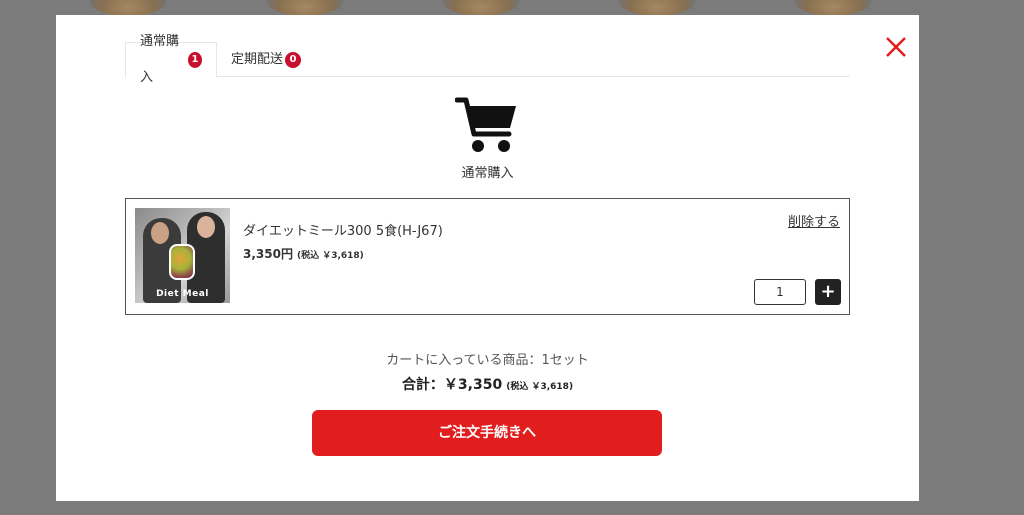 The image size is (1024, 515). Describe the element at coordinates (330, 256) in the screenshot. I see `price-tax-note: (税込 ￥3,618)` at that location.